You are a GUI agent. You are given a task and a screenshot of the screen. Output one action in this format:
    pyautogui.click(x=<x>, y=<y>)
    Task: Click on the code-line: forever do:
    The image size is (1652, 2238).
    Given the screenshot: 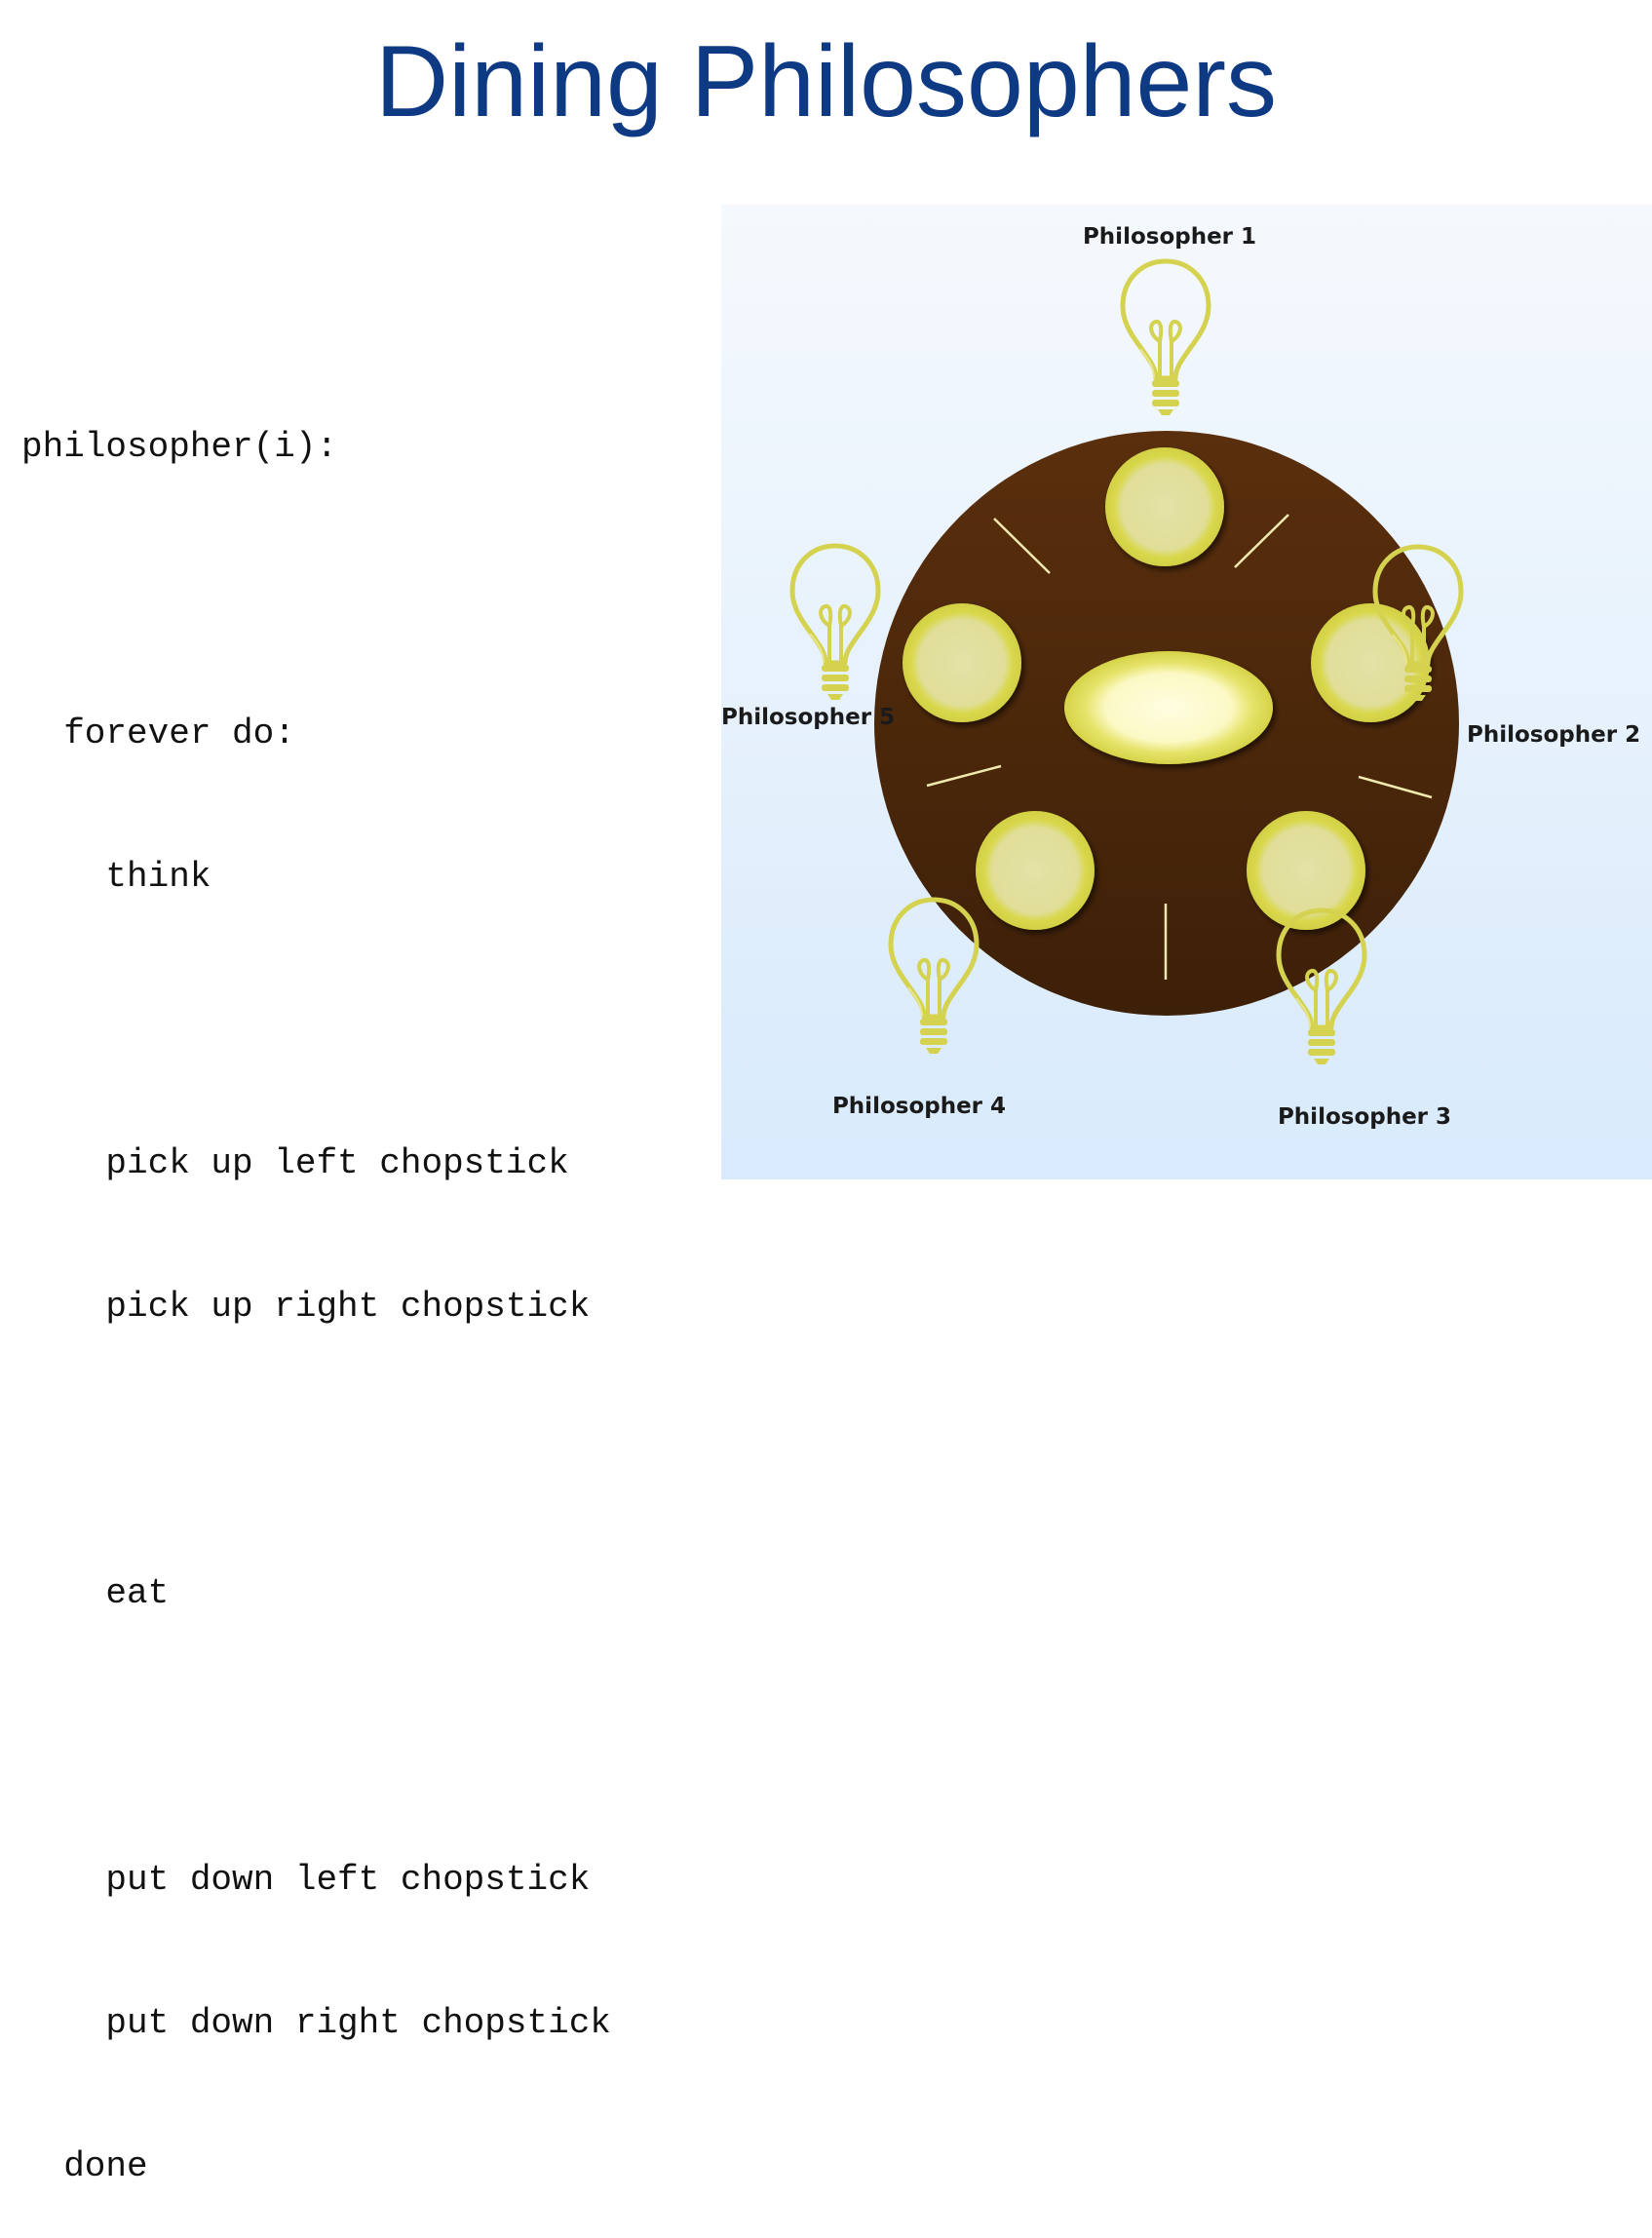 What is the action you would take?
    pyautogui.click(x=158, y=734)
    